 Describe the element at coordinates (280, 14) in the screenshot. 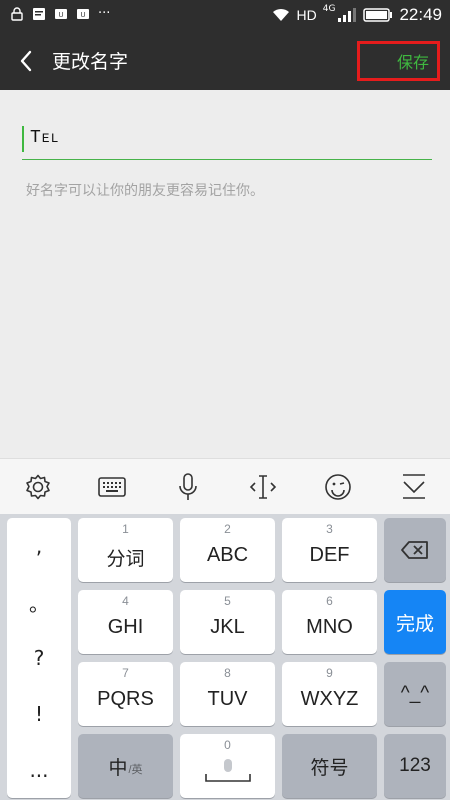

I see `wifi-icon` at that location.